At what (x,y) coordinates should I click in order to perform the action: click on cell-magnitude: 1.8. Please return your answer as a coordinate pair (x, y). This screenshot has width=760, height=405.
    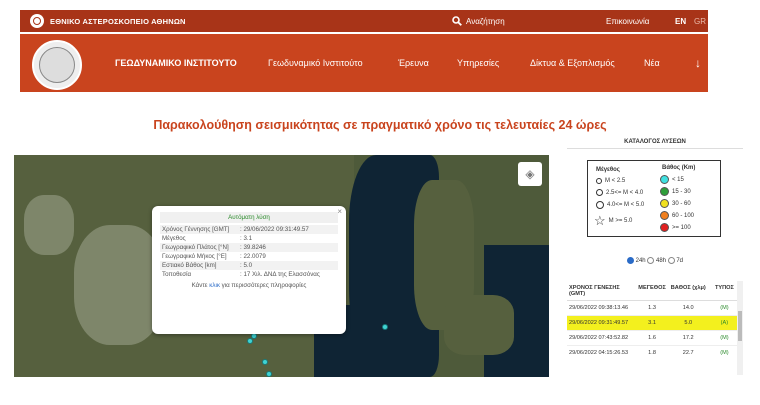
    Looking at the image, I should click on (652, 353).